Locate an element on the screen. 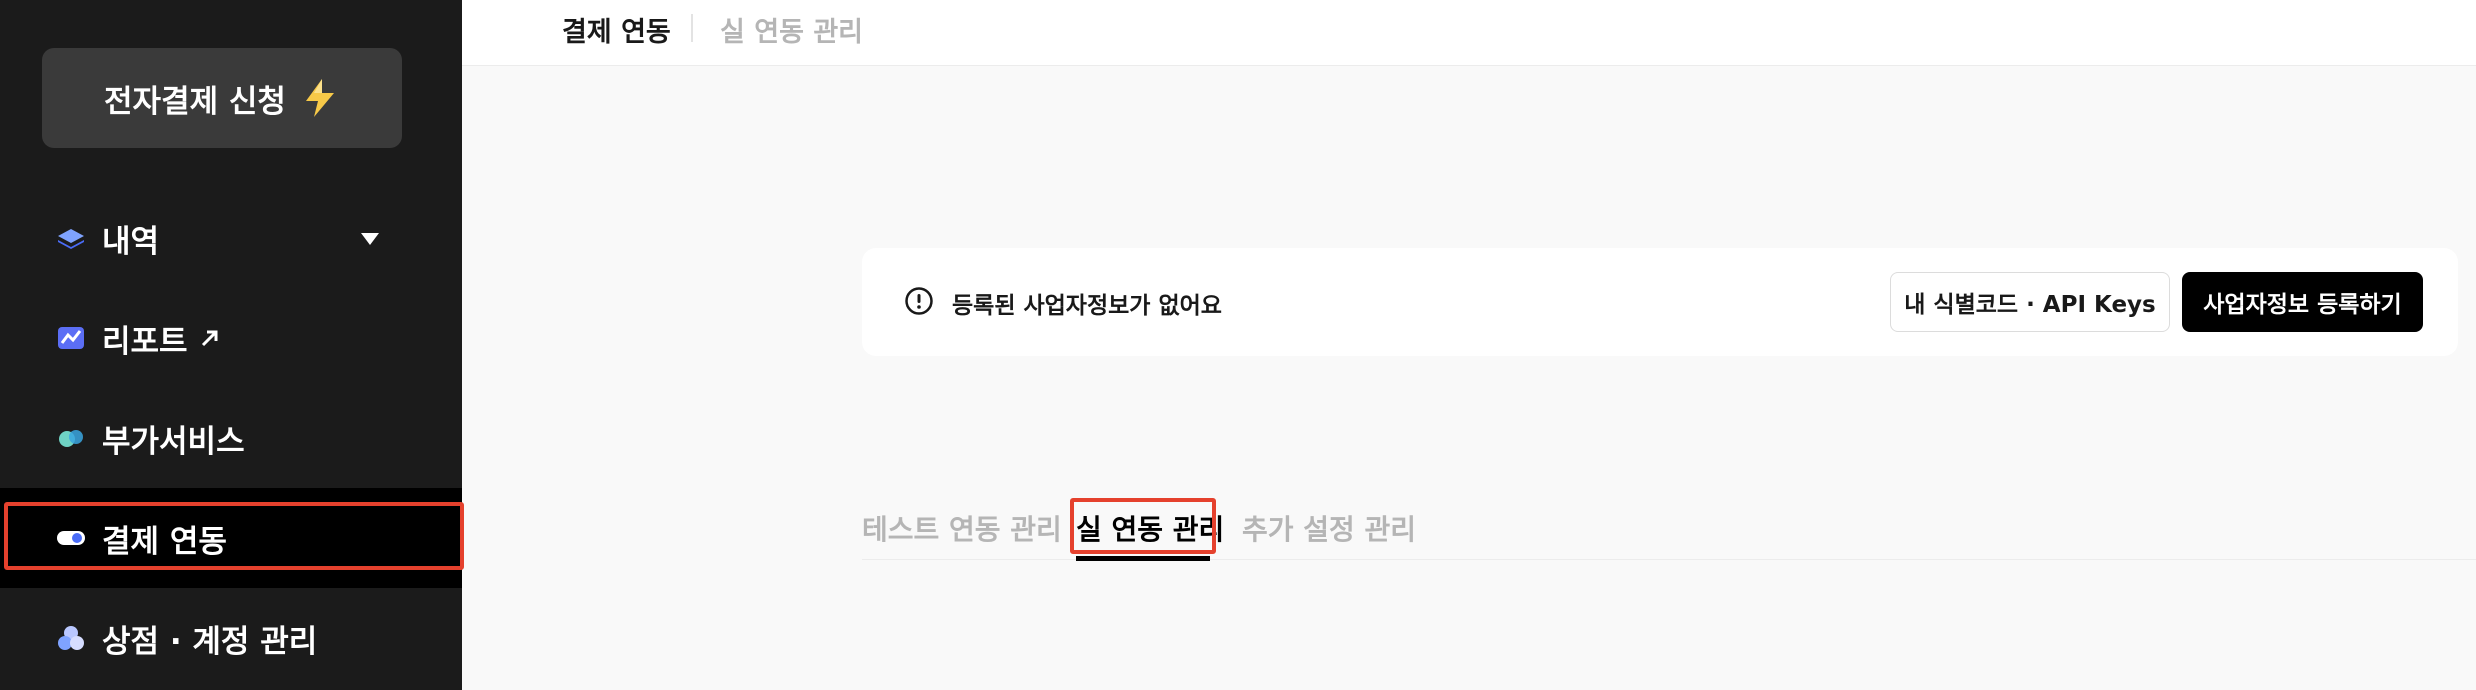 Image resolution: width=2476 pixels, height=690 pixels. tab-test-integration: 테스트 연동 관리 is located at coordinates (962, 528).